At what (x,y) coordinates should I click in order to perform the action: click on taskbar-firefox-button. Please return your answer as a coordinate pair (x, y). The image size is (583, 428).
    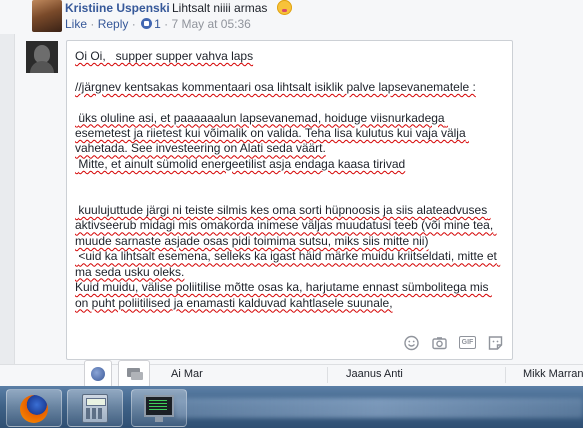
    Looking at the image, I should click on (34, 408).